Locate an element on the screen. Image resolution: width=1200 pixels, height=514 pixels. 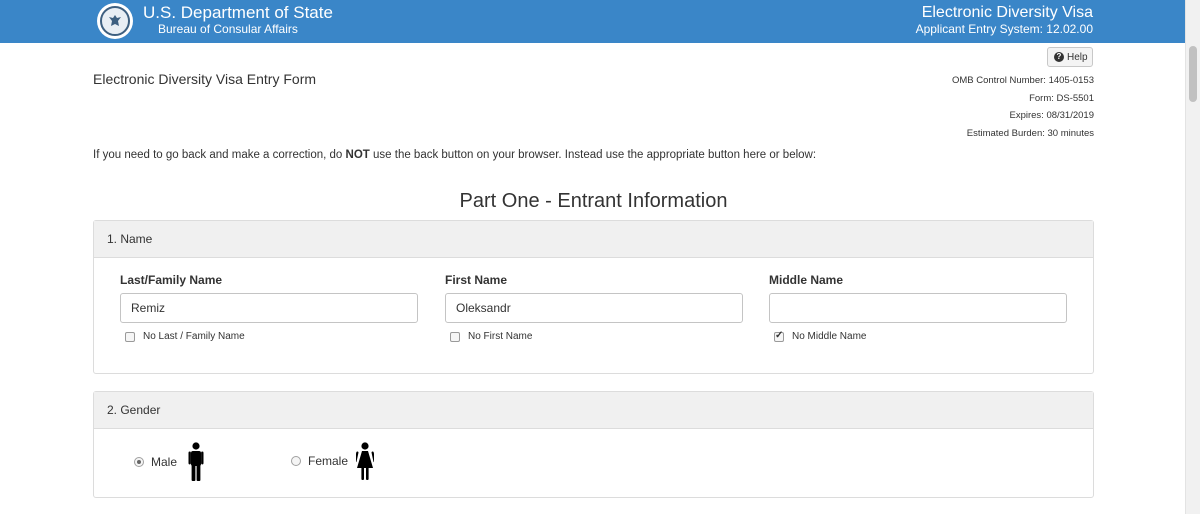
system-version: Applicant Entry System: 12.02.00 is located at coordinates (1004, 29).